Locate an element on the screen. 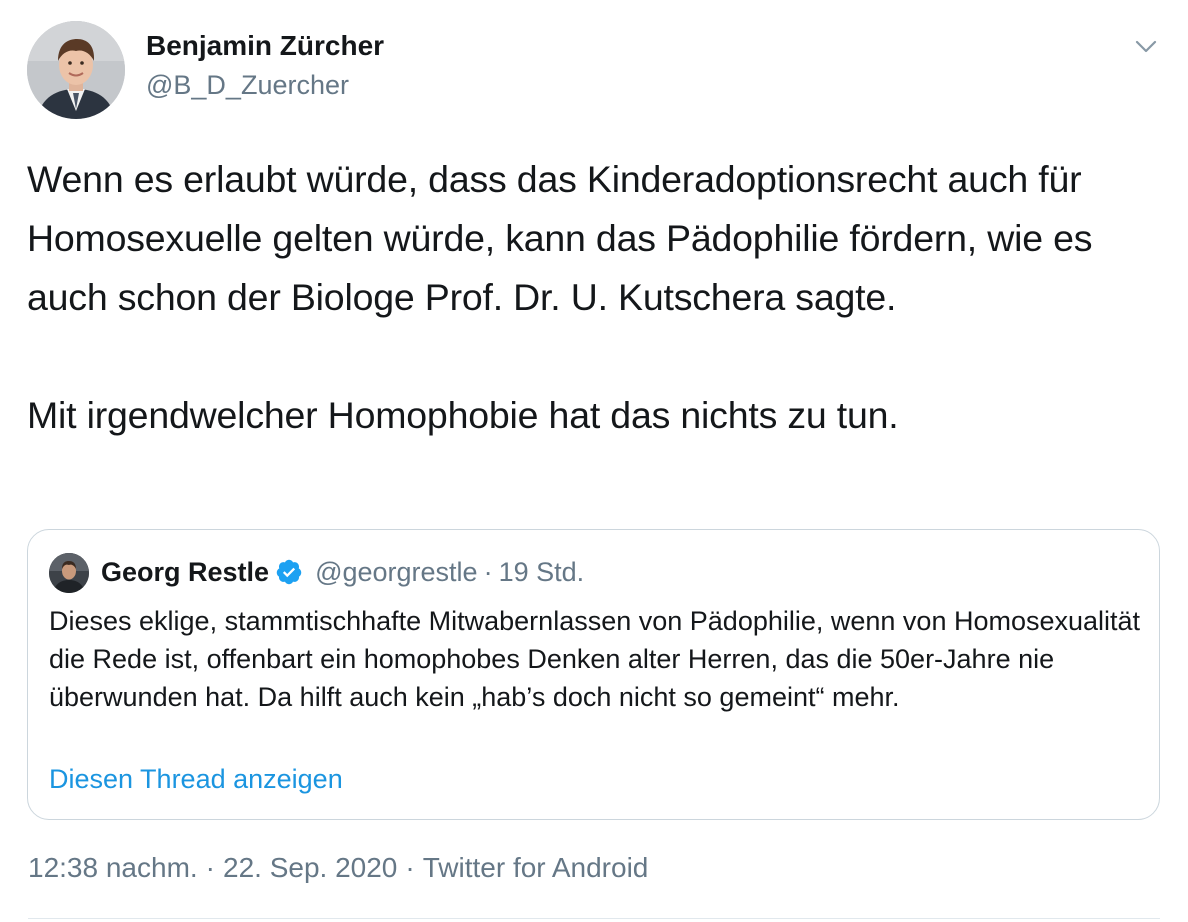 The height and width of the screenshot is (922, 1188). divider is located at coordinates (594, 918).